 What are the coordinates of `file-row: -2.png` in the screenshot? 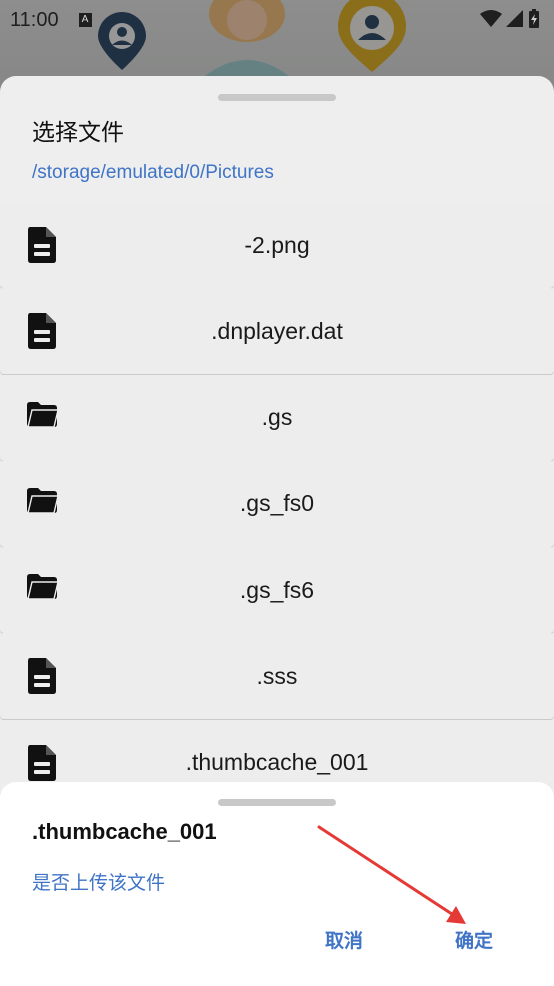 It's located at (277, 245).